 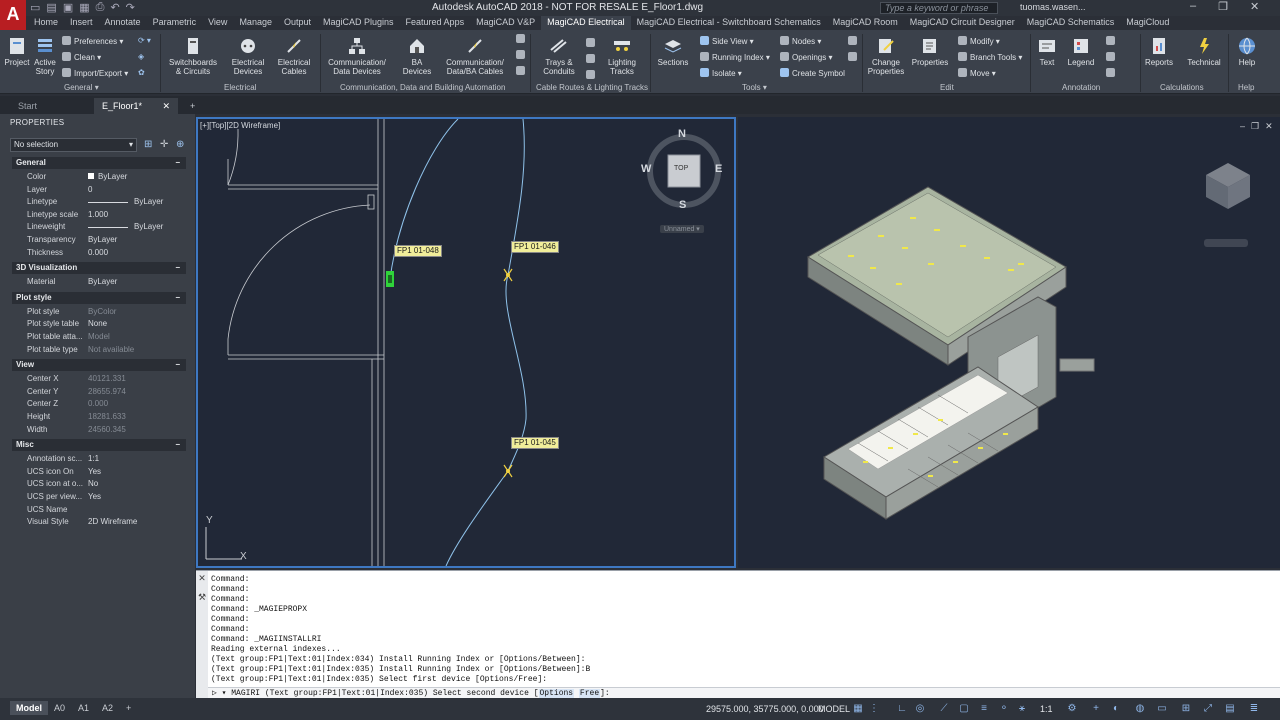 I want to click on ribbon-tab: View, so click(x=217, y=23).